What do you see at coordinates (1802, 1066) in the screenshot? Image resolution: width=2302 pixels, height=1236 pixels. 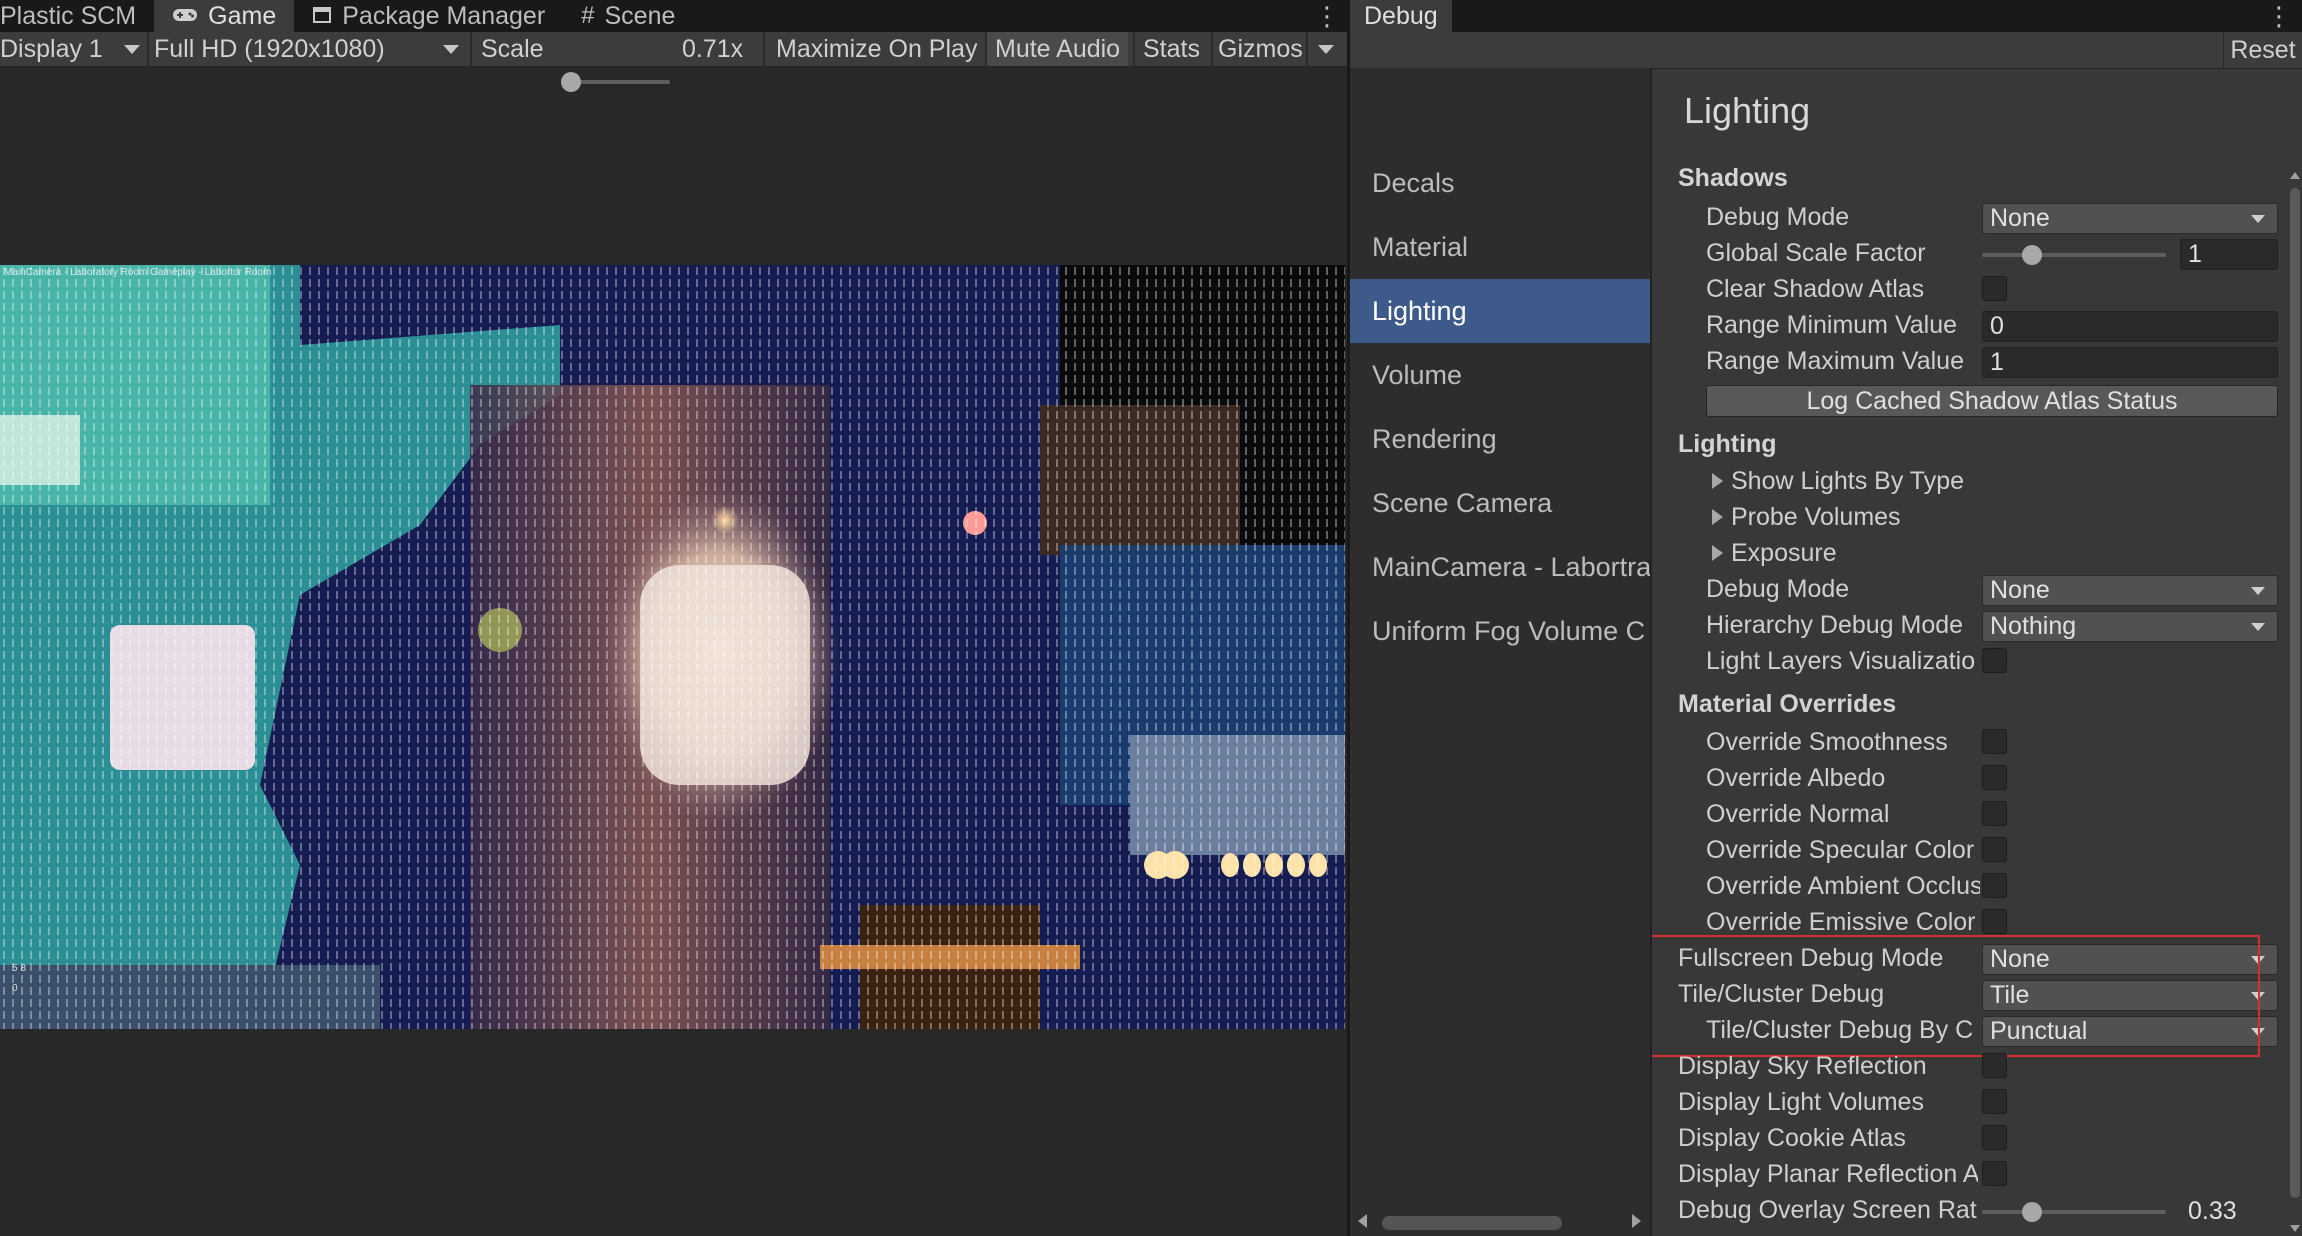 I see `display-sky-reflection-label: Display Sky Reflection` at bounding box center [1802, 1066].